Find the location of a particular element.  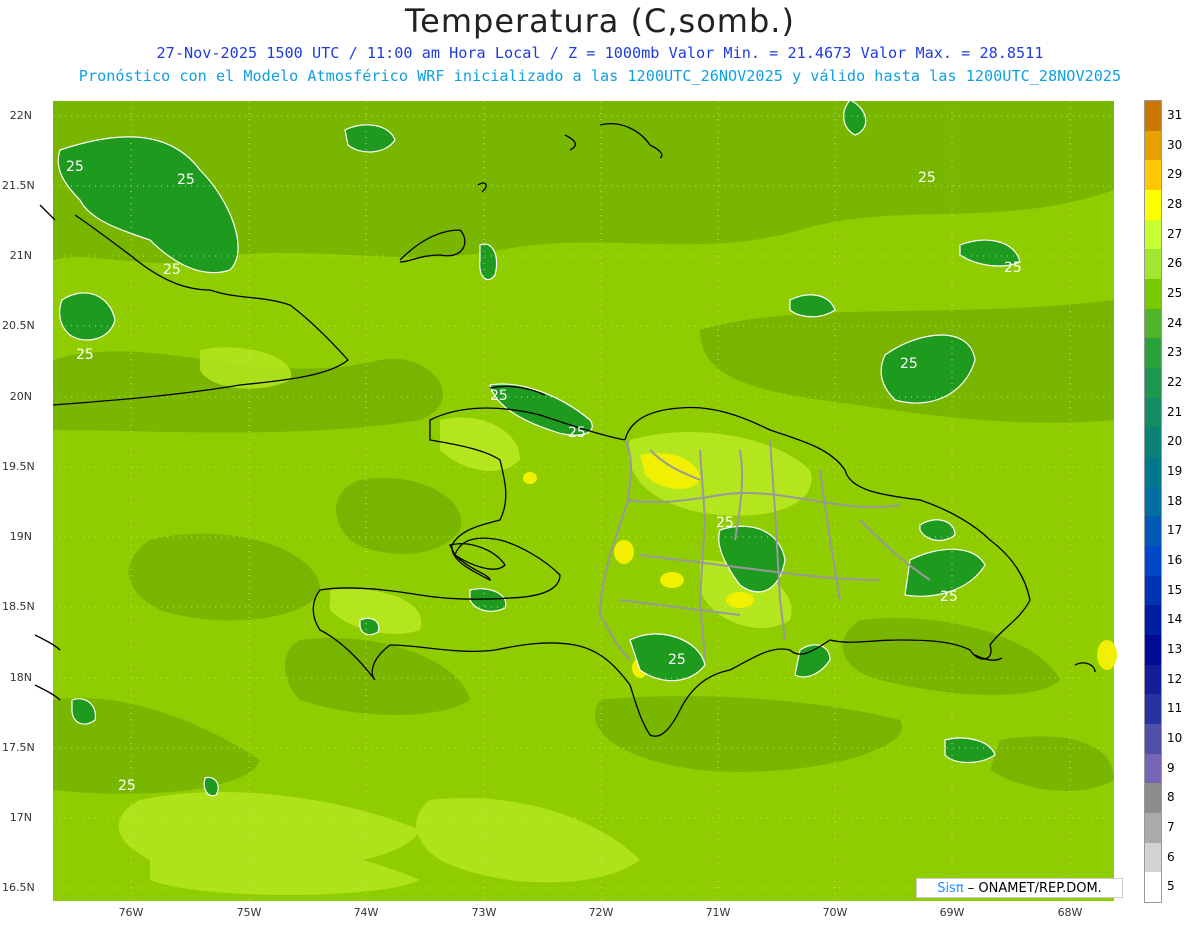

lat-label: 19N is located at coordinates (20, 536).